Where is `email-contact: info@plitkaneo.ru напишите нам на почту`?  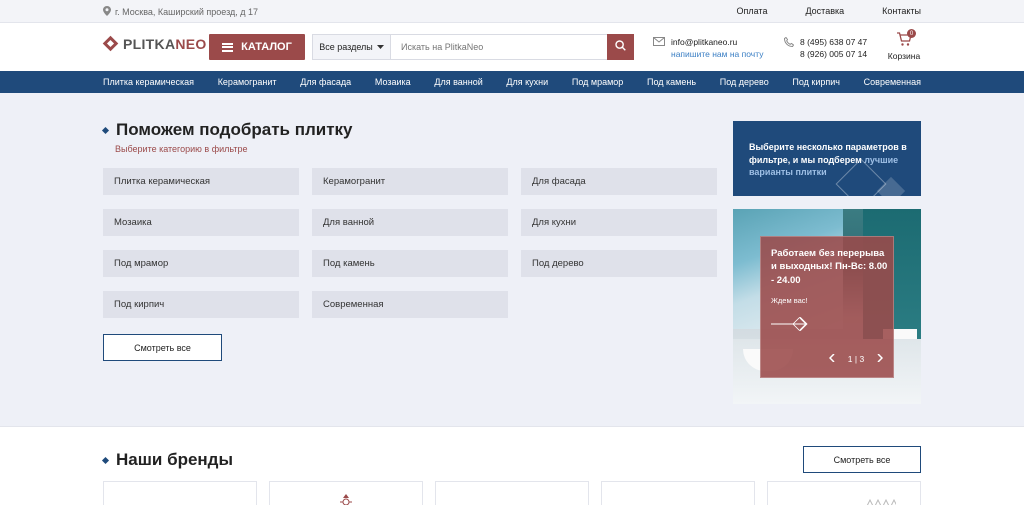 email-contact: info@plitkaneo.ru напишите нам на почту is located at coordinates (708, 48).